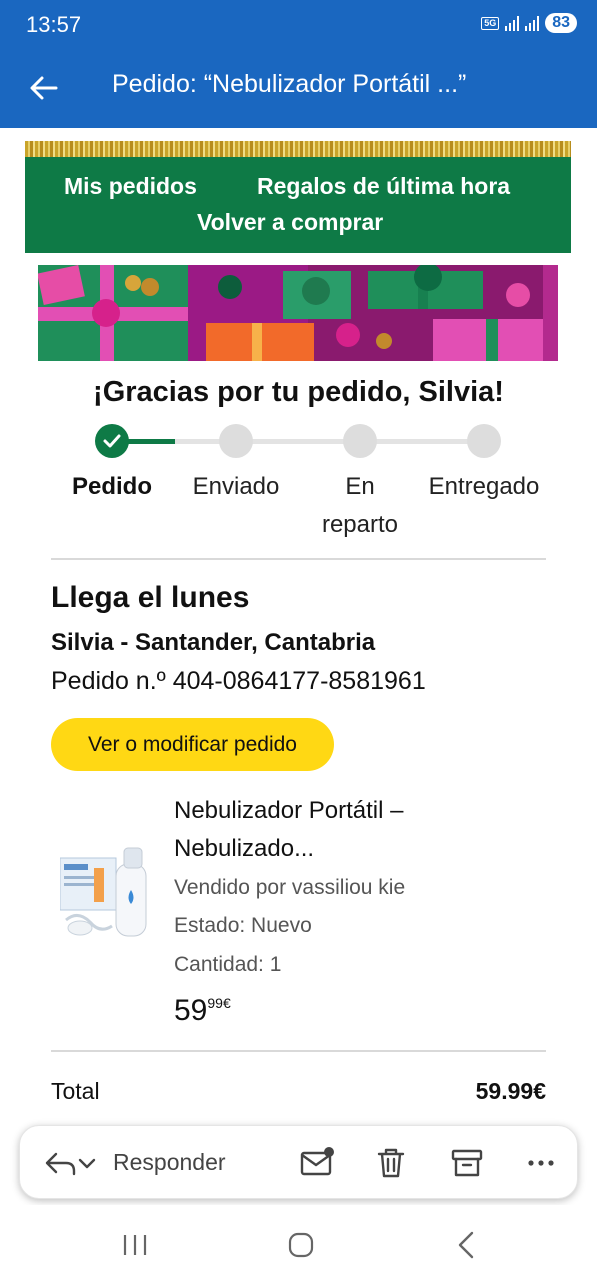 The width and height of the screenshot is (597, 1280). What do you see at coordinates (317, 1163) in the screenshot?
I see `mark-unread-icon` at bounding box center [317, 1163].